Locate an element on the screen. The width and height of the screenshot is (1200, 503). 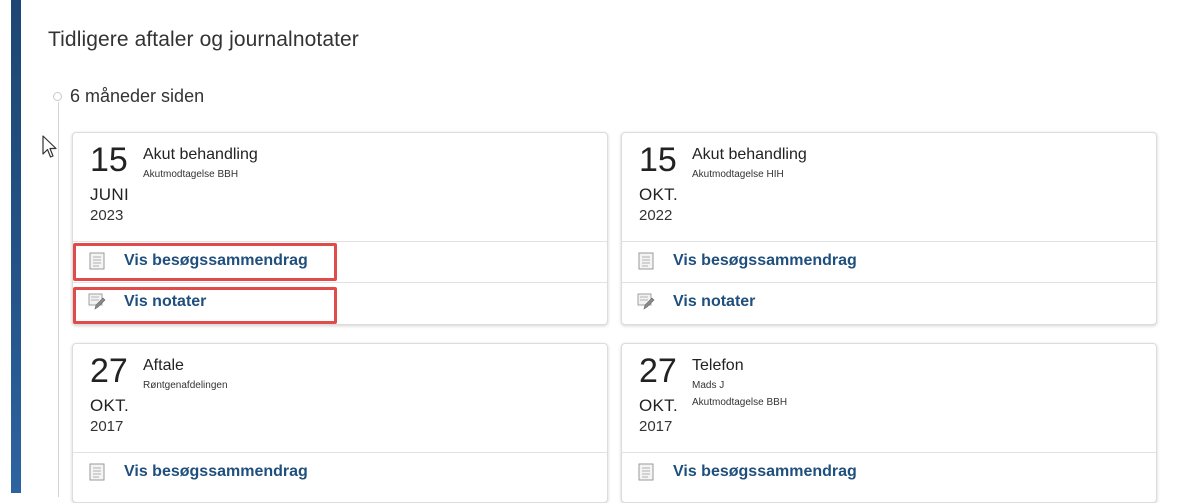
visit-contact: Mads J is located at coordinates (708, 385).